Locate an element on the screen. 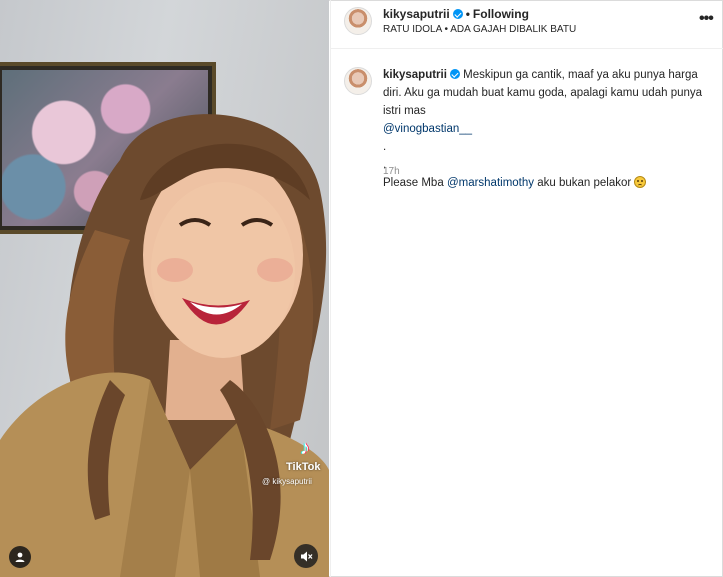 The height and width of the screenshot is (577, 723). caption-line-3-suffix: aku bukan pelakor is located at coordinates (584, 183).